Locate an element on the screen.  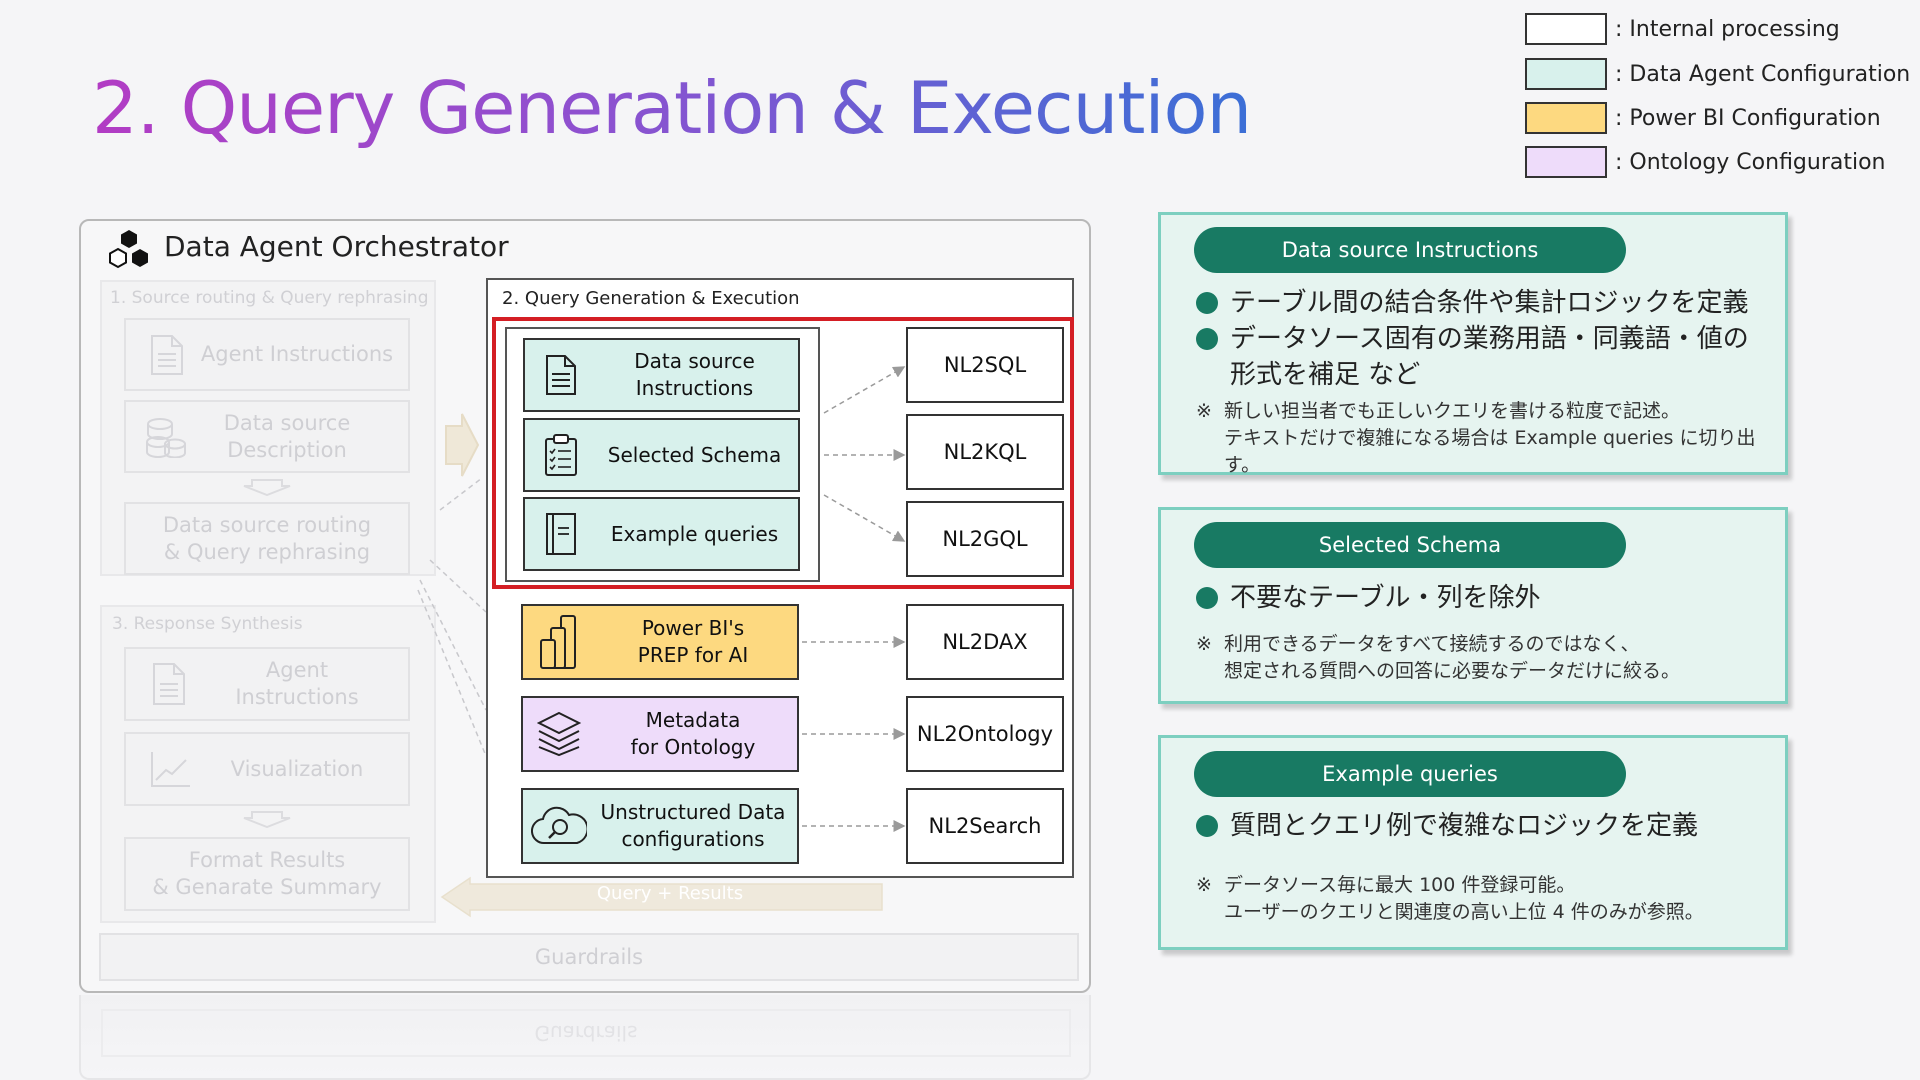
nl2gql-label: NL2GQL is located at coordinates (985, 539).